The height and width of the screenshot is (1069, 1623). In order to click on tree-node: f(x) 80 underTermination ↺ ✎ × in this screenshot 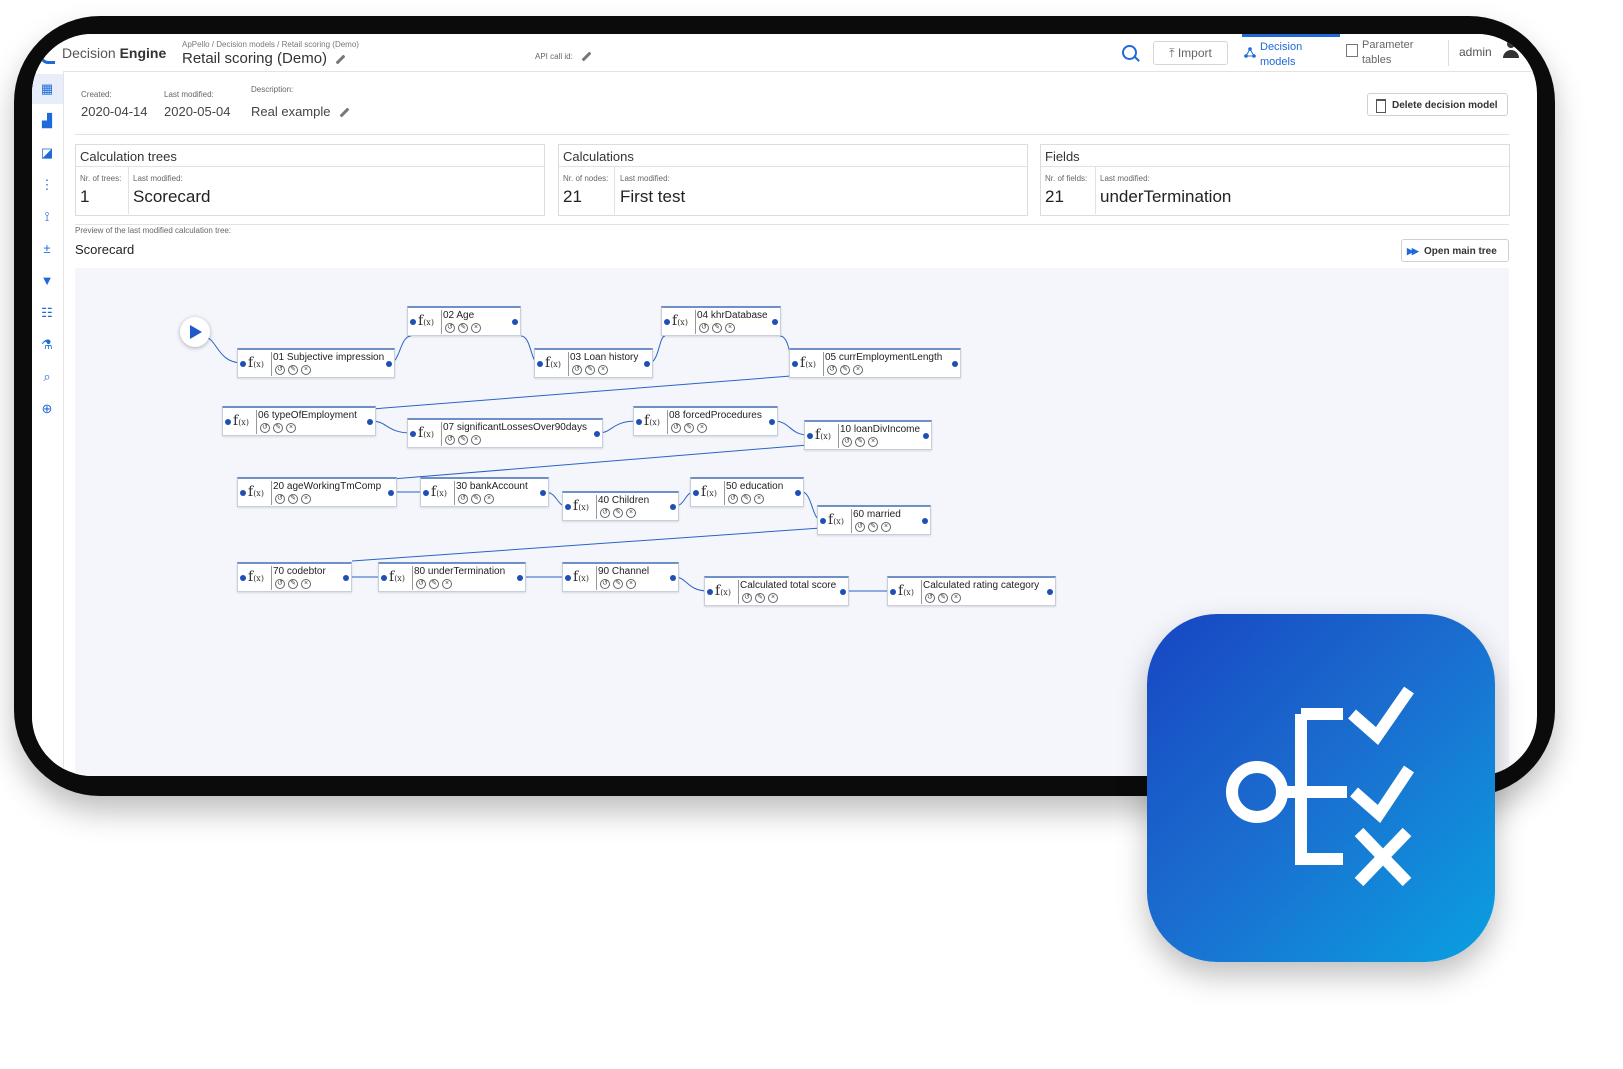, I will do `click(452, 577)`.